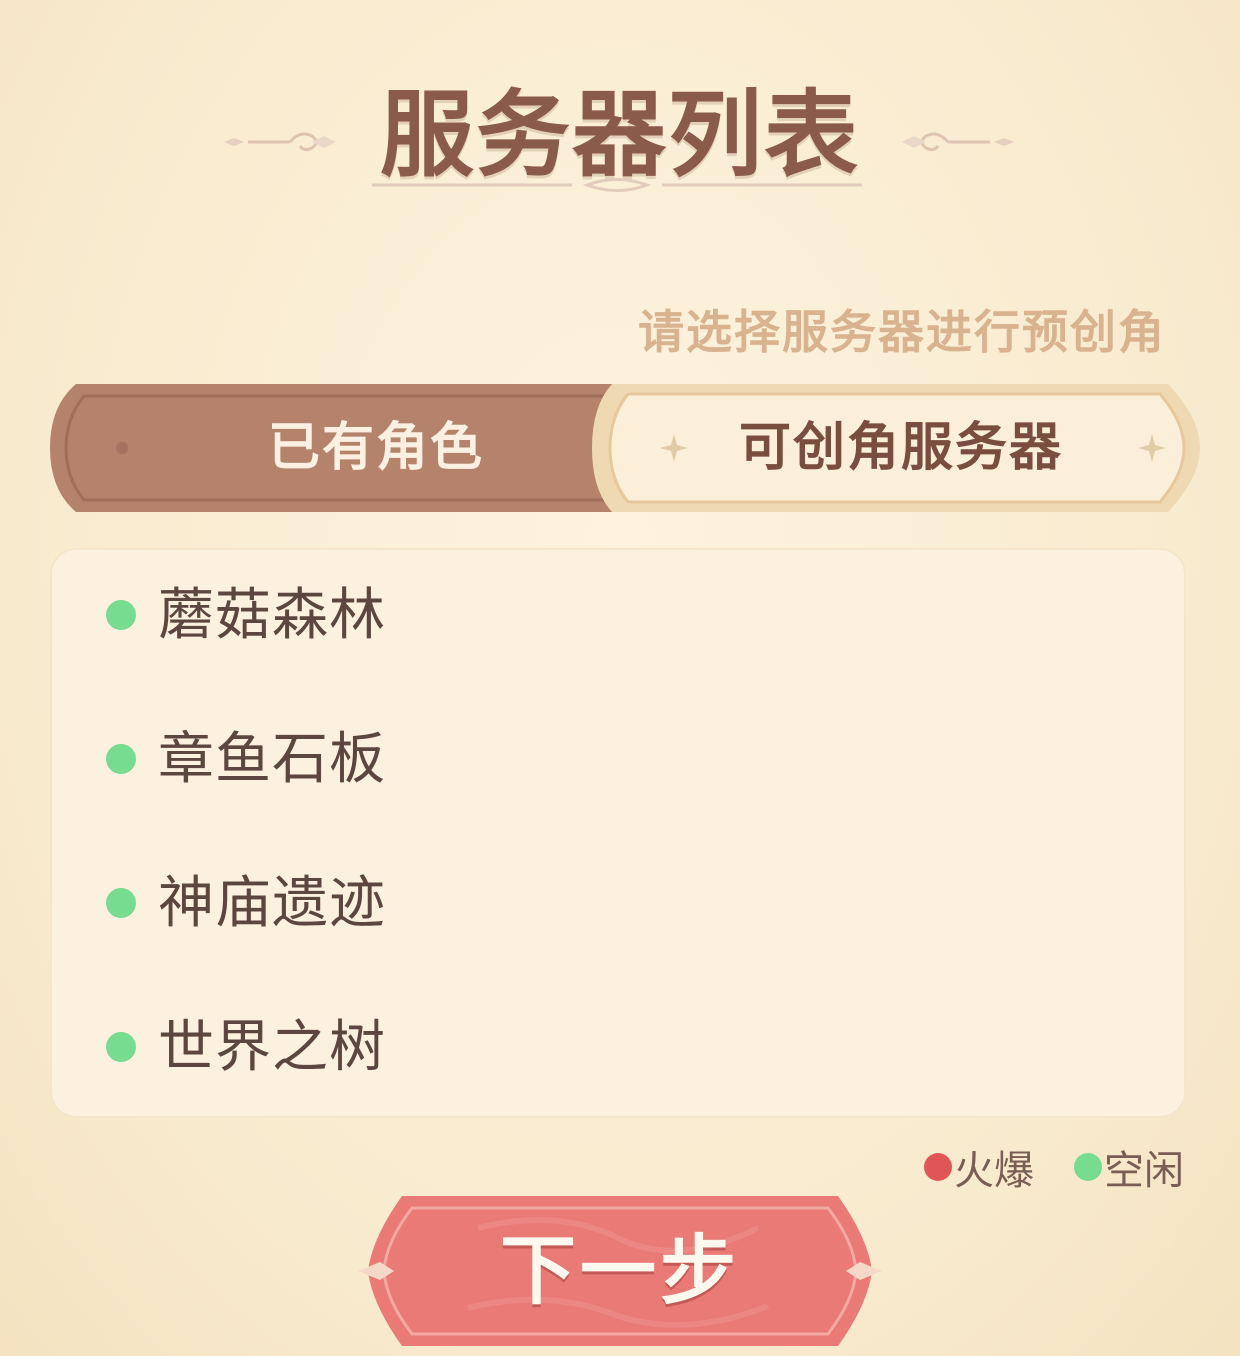 The image size is (1240, 1356). I want to click on next-step-label: 下一步, so click(620, 1270).